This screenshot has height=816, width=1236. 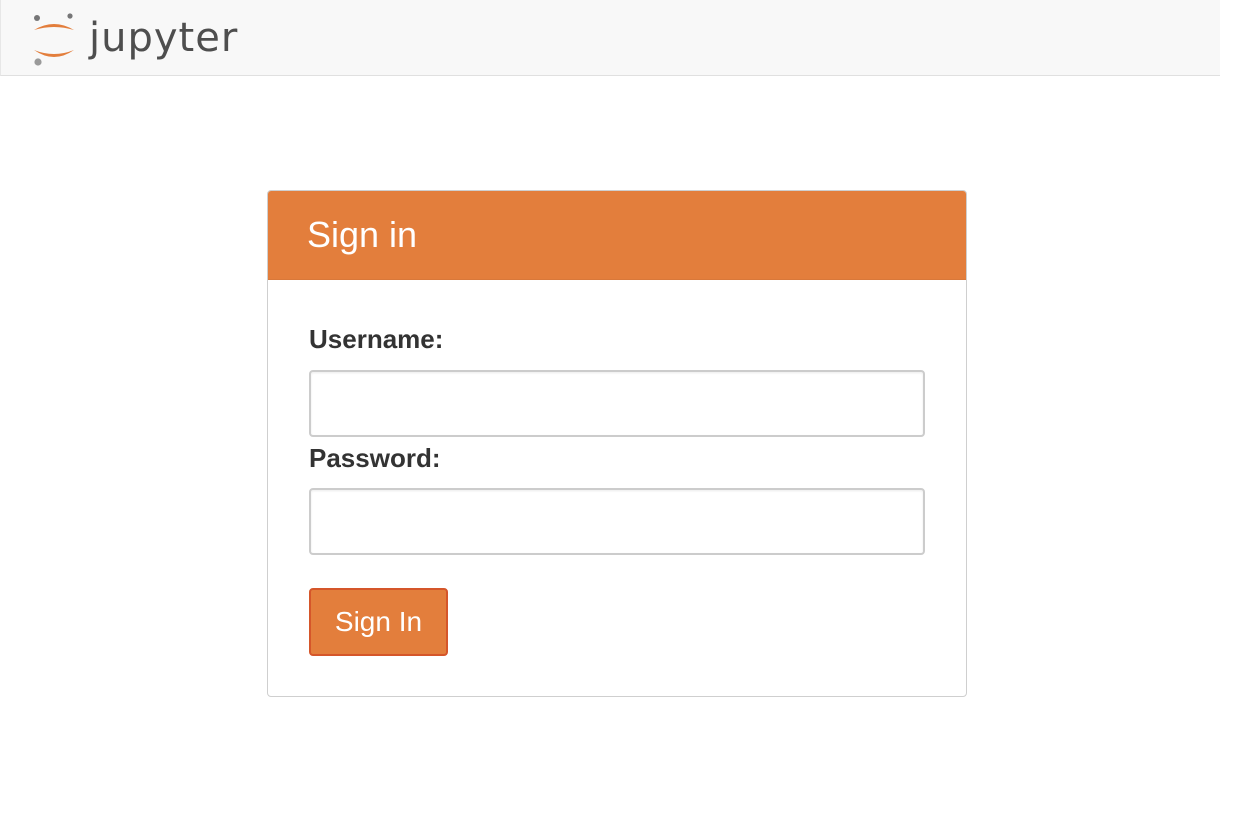 I want to click on username-label: Username:, so click(x=376, y=339).